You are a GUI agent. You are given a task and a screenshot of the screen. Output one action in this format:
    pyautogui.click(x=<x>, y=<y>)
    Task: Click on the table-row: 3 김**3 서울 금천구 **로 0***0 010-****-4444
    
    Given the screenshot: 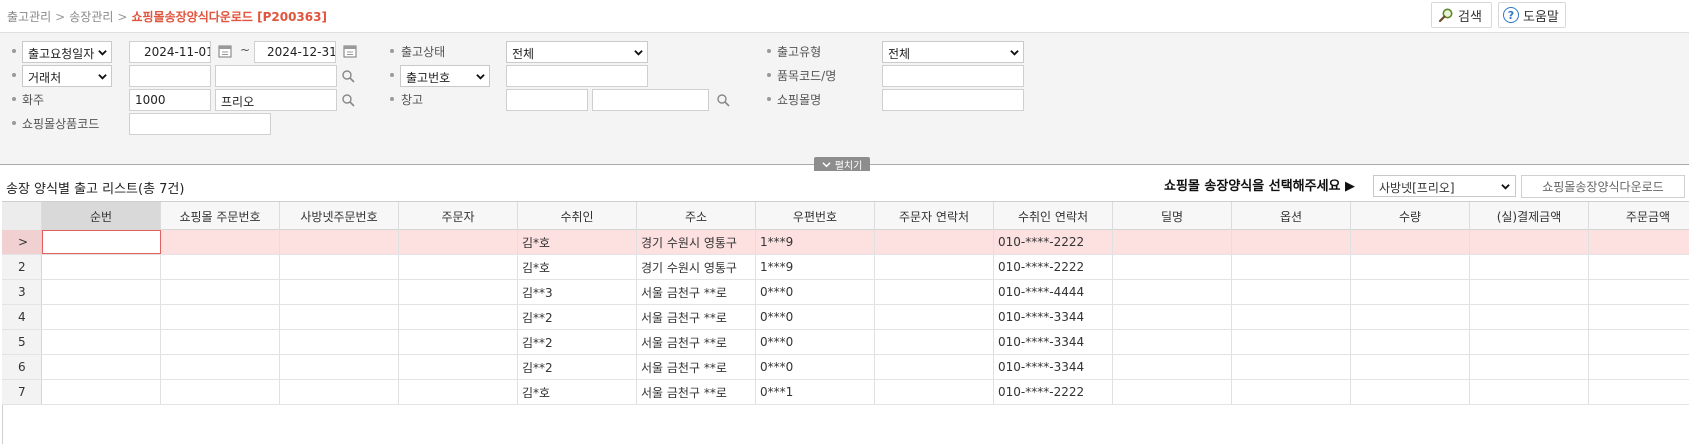 What is the action you would take?
    pyautogui.click(x=845, y=292)
    